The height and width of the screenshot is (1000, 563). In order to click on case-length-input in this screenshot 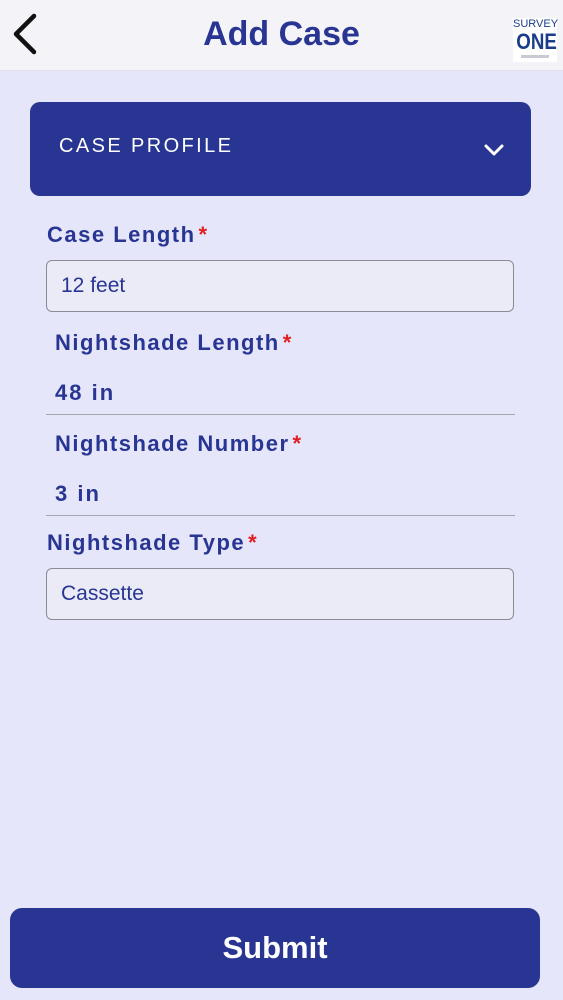, I will do `click(280, 286)`.